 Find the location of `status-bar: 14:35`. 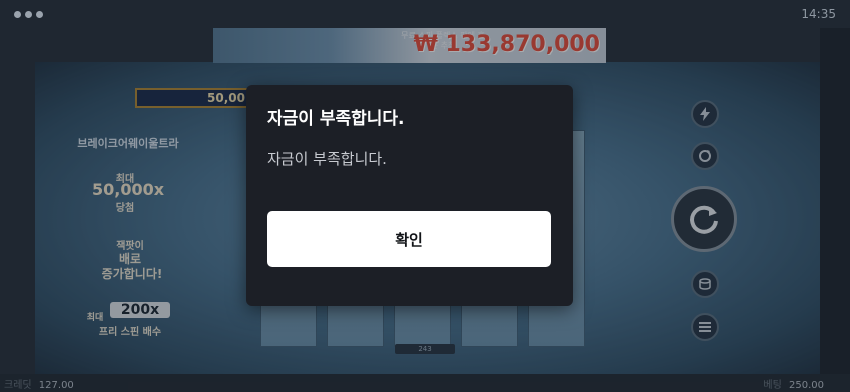

status-bar: 14:35 is located at coordinates (425, 14).